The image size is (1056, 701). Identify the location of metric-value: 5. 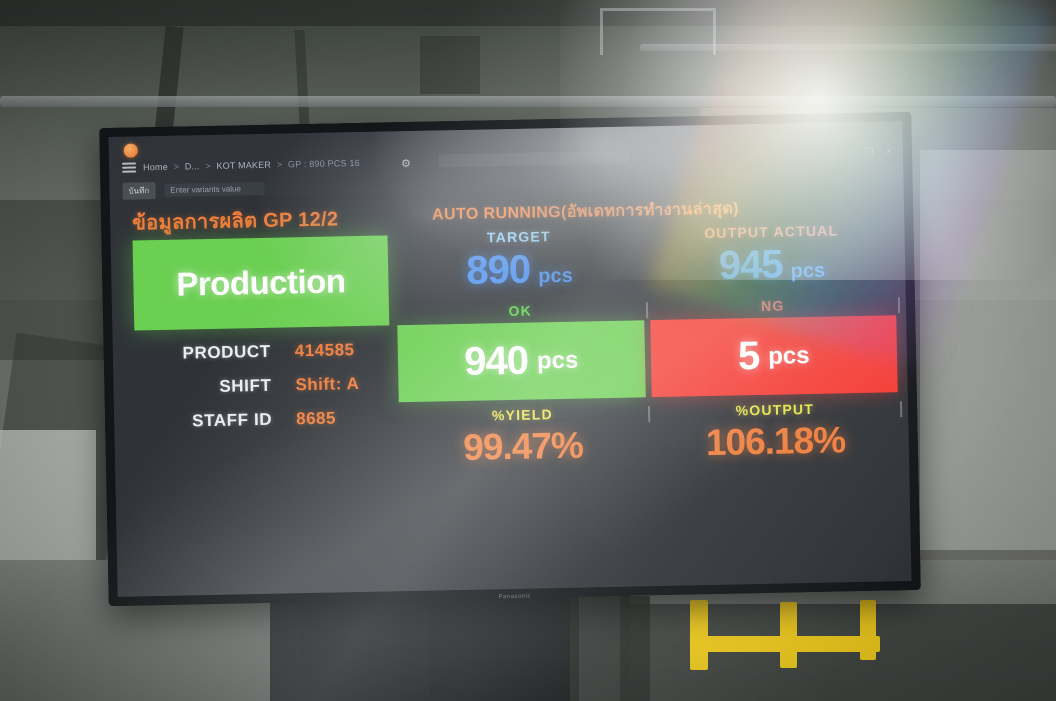
(748, 356).